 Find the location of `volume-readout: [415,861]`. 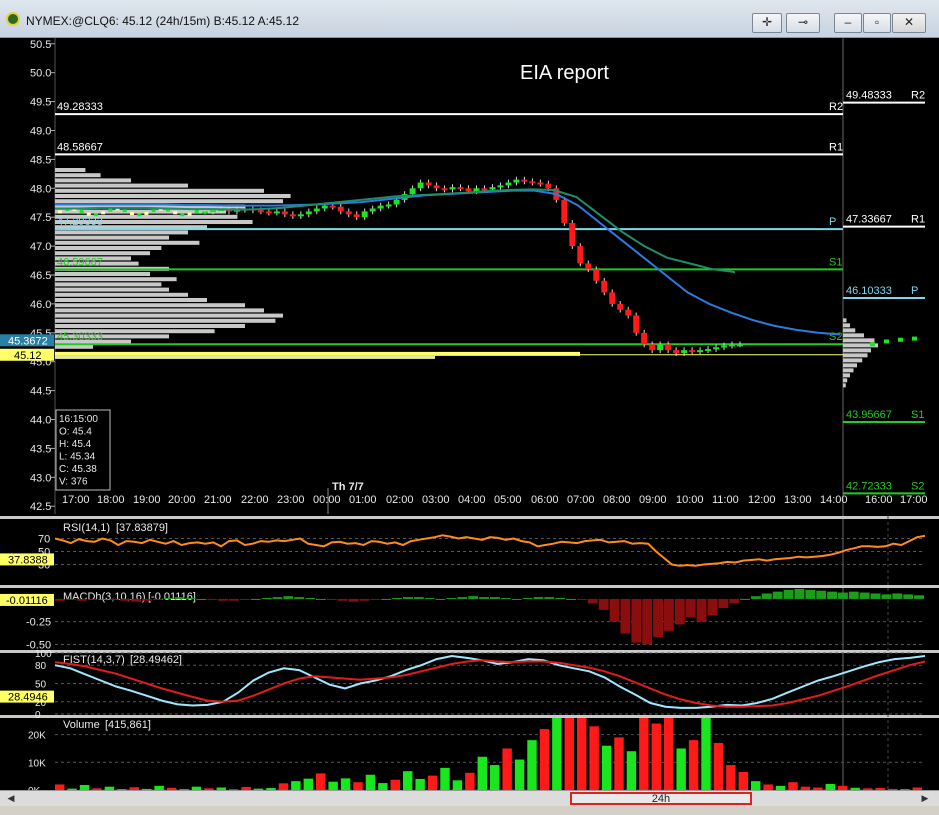

volume-readout: [415,861] is located at coordinates (128, 725).